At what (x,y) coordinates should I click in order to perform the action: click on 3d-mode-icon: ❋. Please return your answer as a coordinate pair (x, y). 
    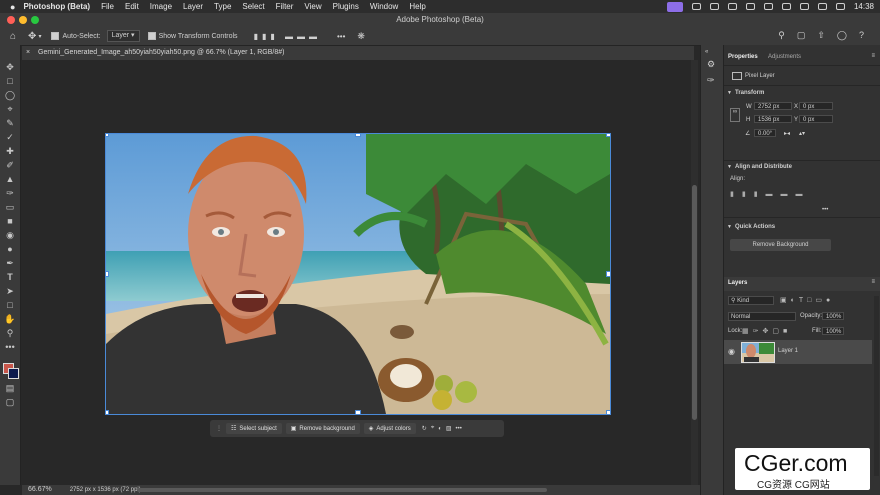
    Looking at the image, I should click on (361, 36).